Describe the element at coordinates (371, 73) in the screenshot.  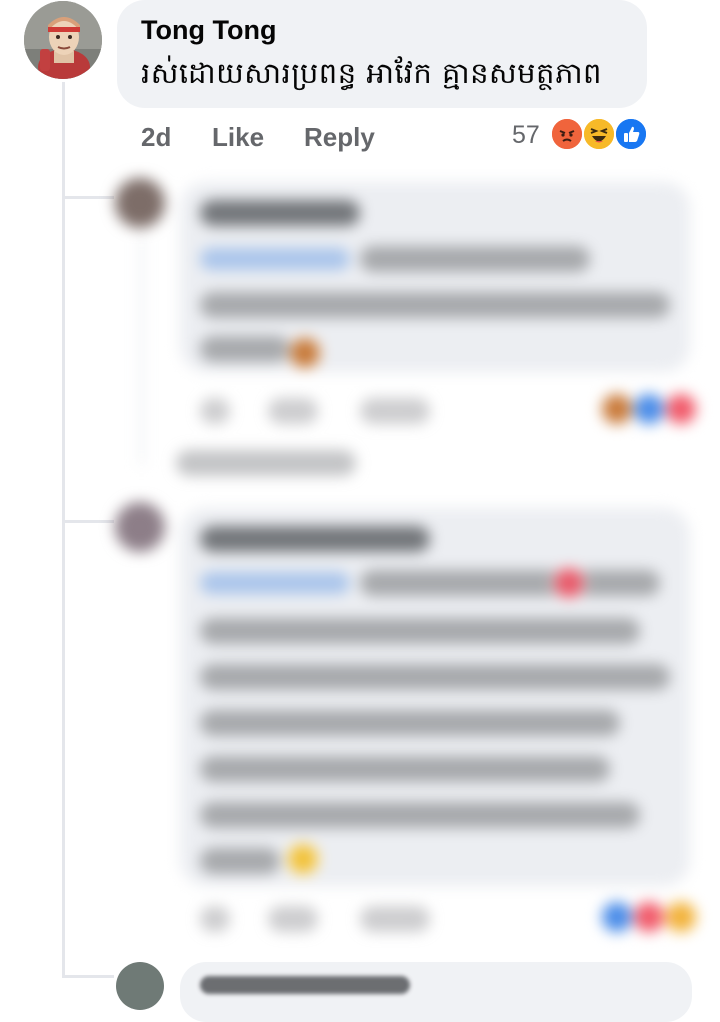
I see `comment-text: រស់ដោយសារប្រពន្ធ អាវែក គ្មានសមត្ថភាព` at that location.